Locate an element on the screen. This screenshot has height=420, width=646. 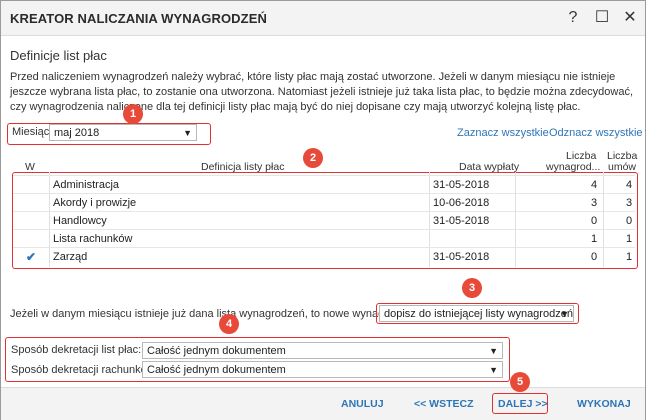
annotation-badge-5: 5 is located at coordinates (520, 382).